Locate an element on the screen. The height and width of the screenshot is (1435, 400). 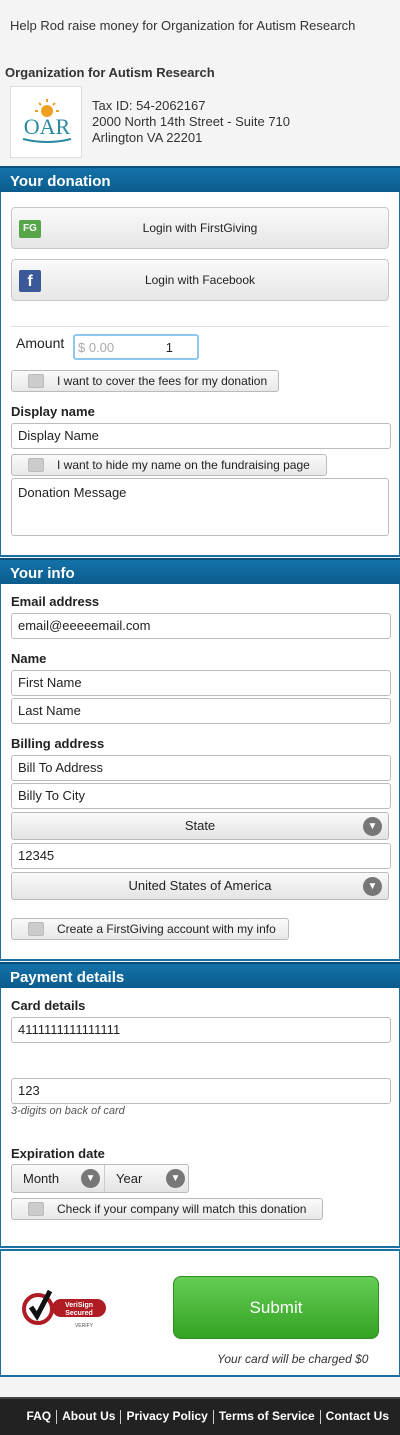
section-your-donation: Your donation is located at coordinates (200, 179).